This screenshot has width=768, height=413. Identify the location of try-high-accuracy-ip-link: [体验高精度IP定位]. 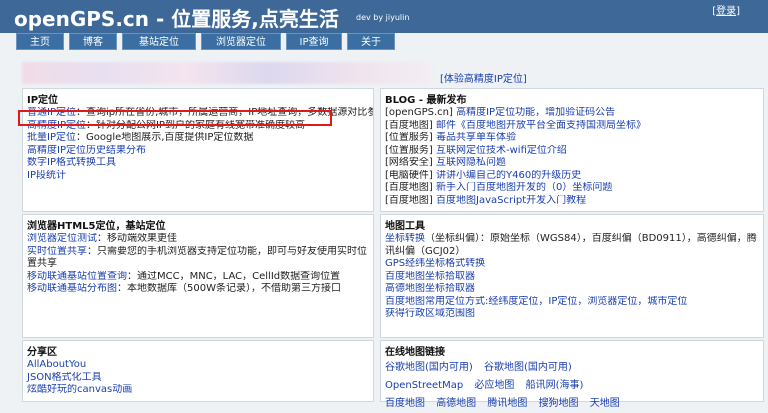
(483, 77).